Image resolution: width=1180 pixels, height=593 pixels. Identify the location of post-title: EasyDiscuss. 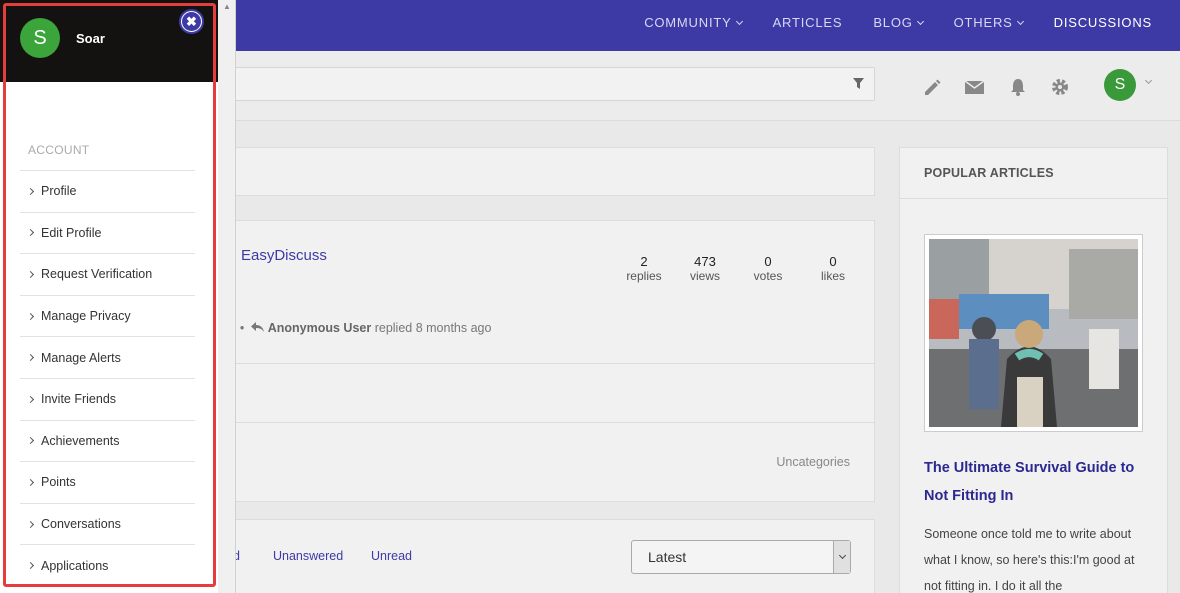
(284, 255).